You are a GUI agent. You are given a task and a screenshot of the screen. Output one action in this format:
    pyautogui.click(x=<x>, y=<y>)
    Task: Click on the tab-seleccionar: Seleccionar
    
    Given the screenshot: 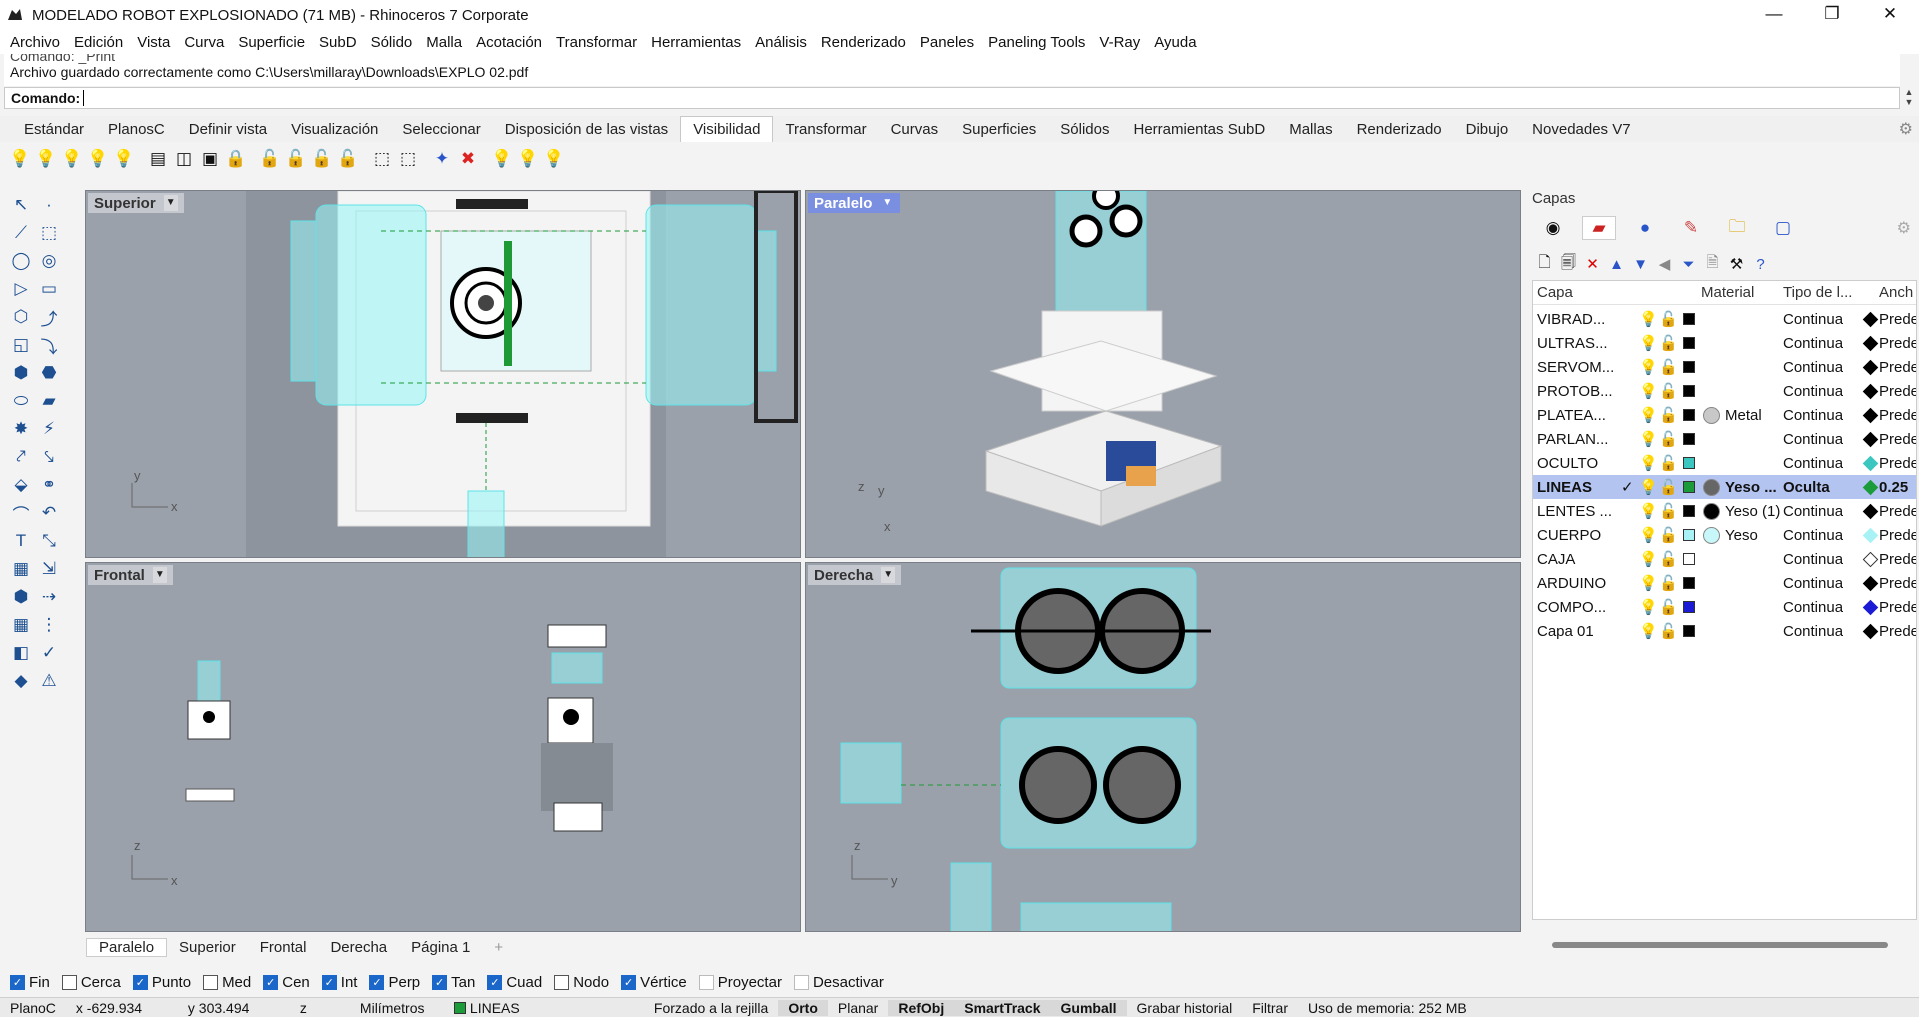 What is the action you would take?
    pyautogui.click(x=441, y=129)
    